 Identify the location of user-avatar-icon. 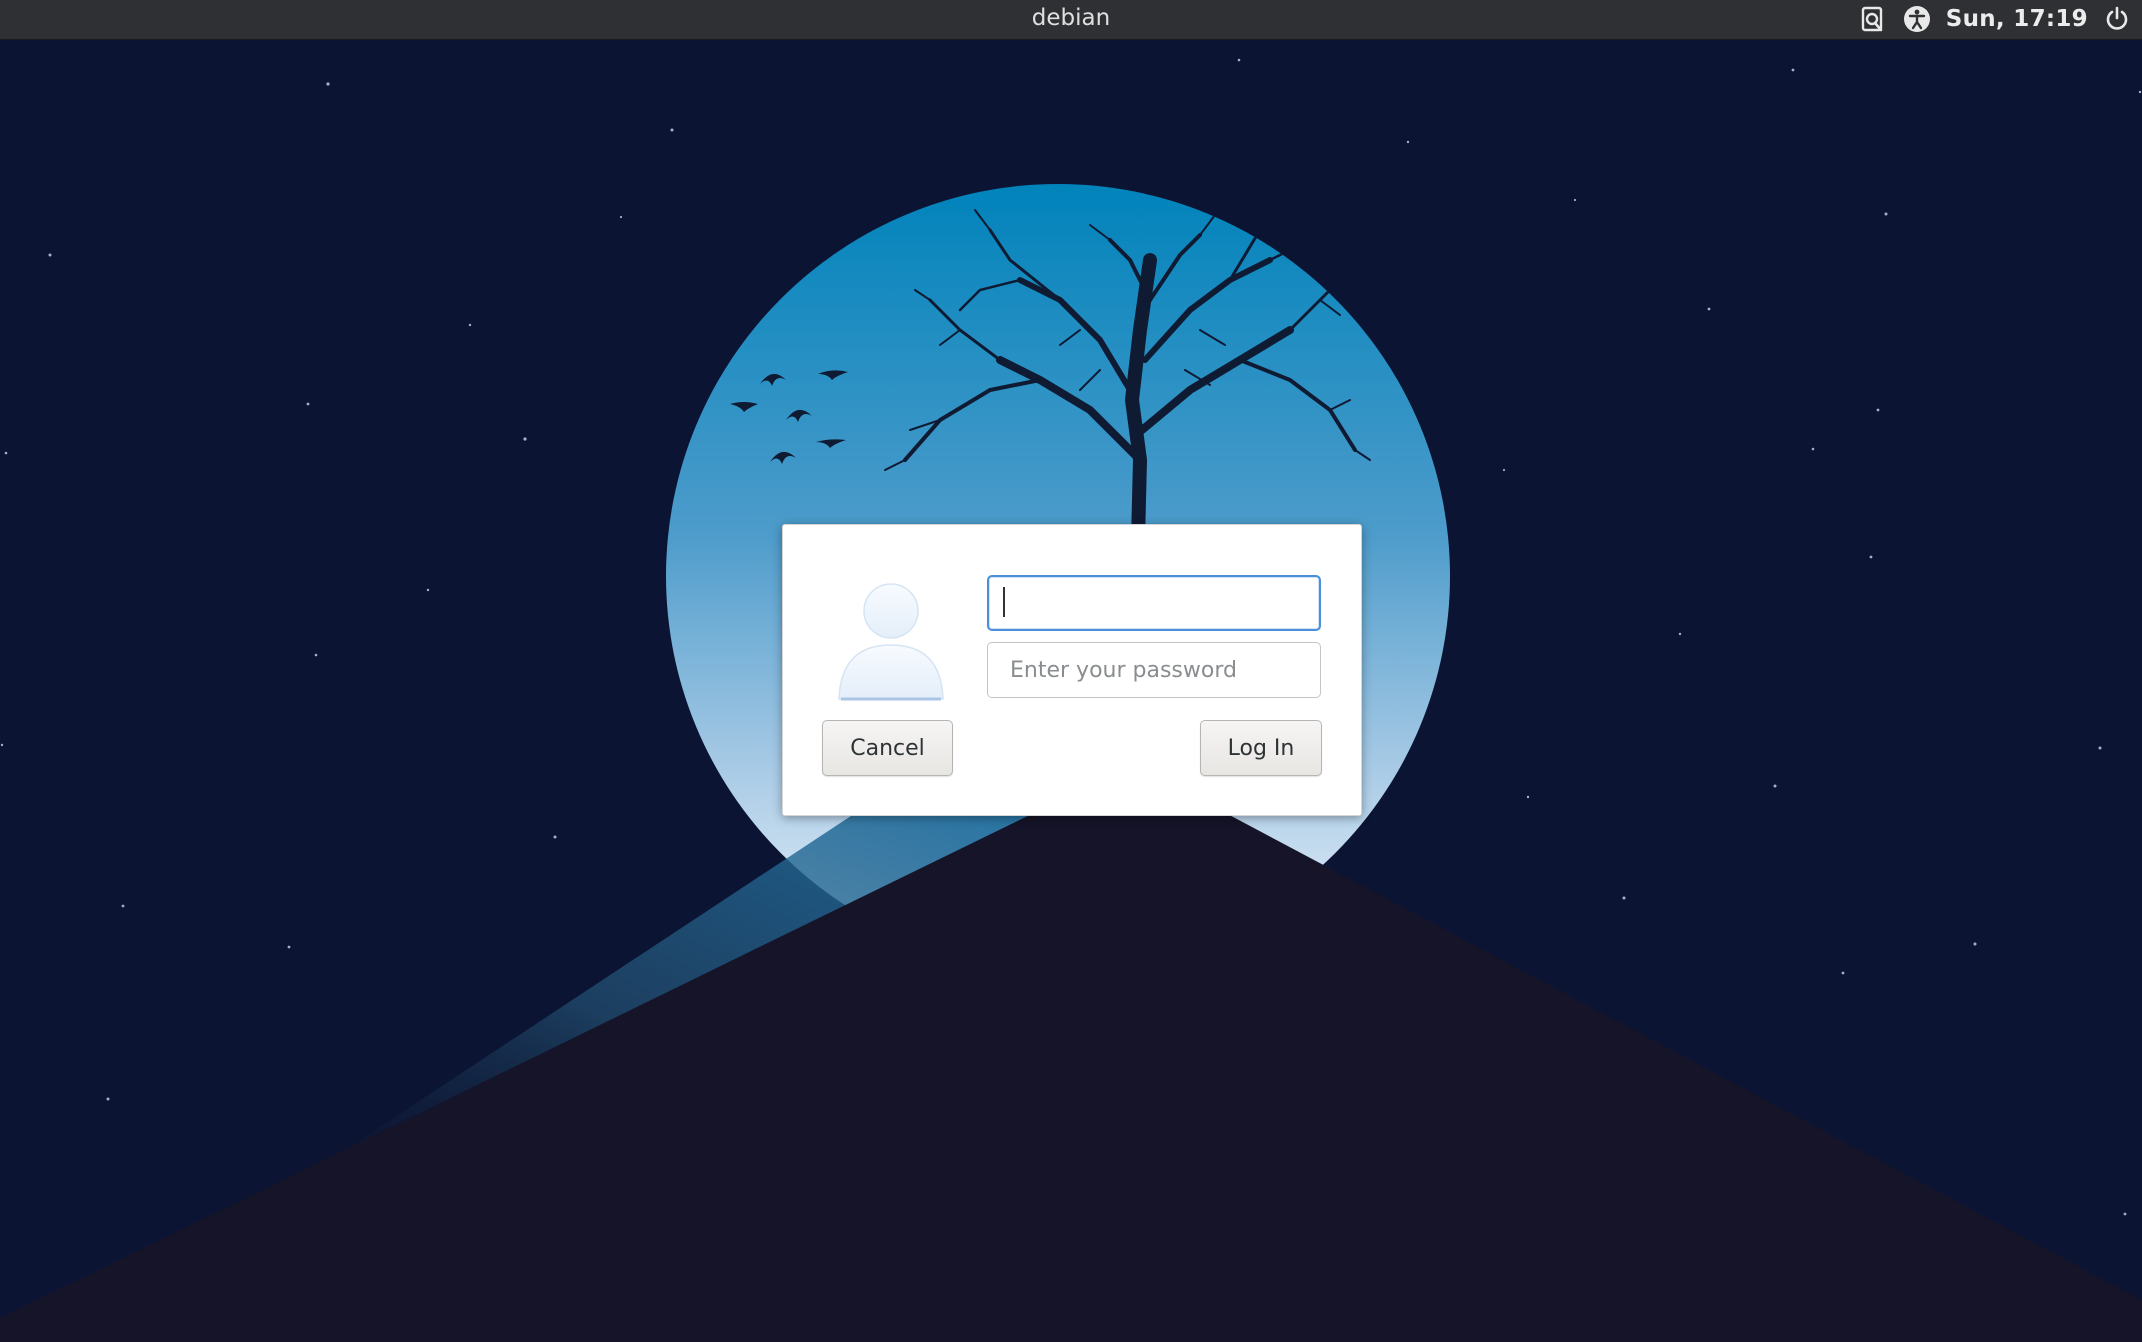
(891, 642).